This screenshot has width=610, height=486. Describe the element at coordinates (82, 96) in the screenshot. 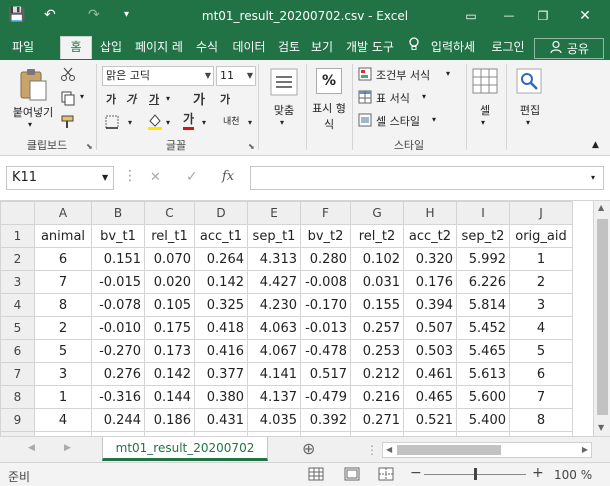

I see `copy-dropdown-icon: ▾` at that location.